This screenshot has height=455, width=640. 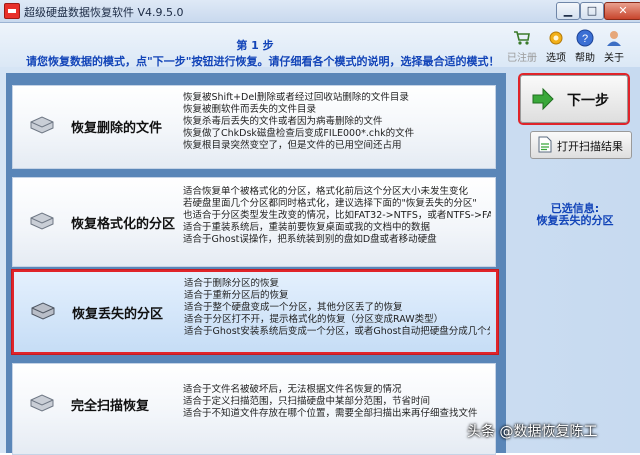 I want to click on help-label: 帮助, so click(x=585, y=58).